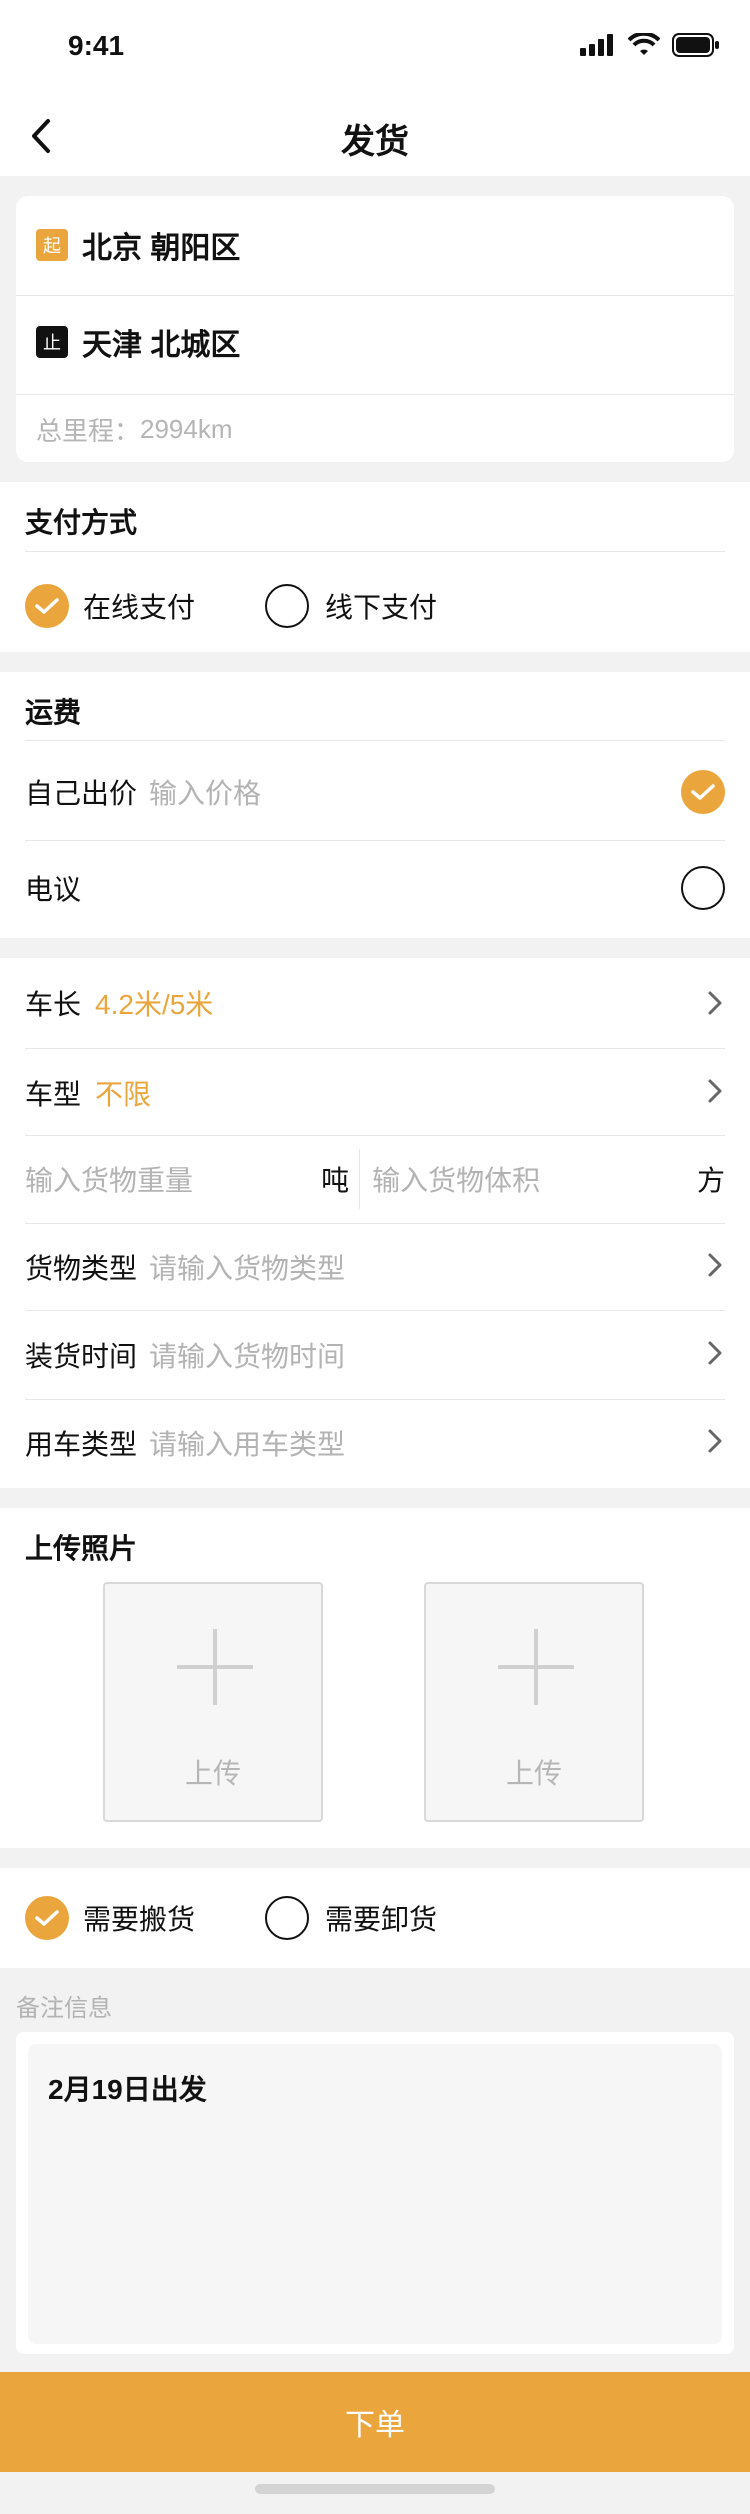  I want to click on loading-time-row: 装货时间 请输入货物时间, so click(375, 1355).